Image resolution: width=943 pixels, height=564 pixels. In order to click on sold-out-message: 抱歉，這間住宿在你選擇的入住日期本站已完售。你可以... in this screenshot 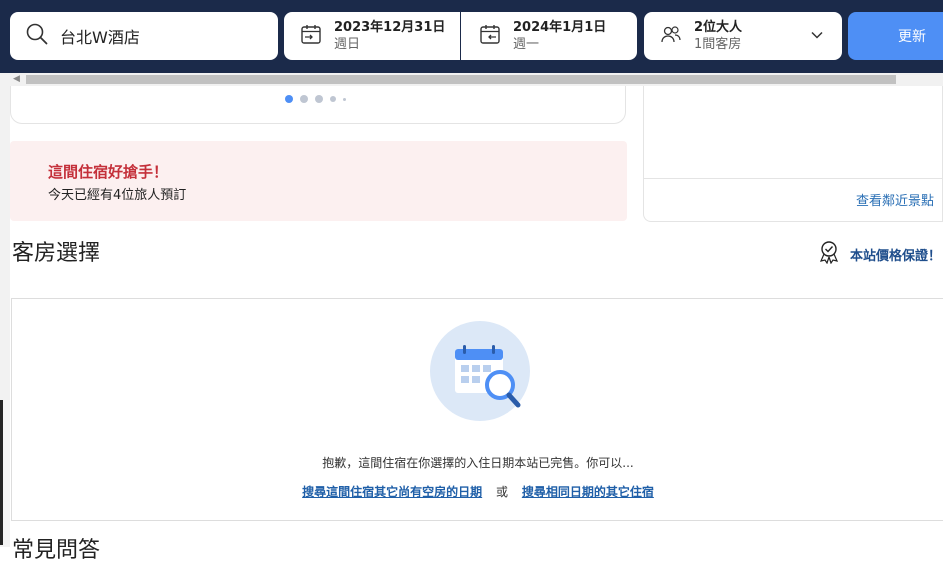, I will do `click(478, 463)`.